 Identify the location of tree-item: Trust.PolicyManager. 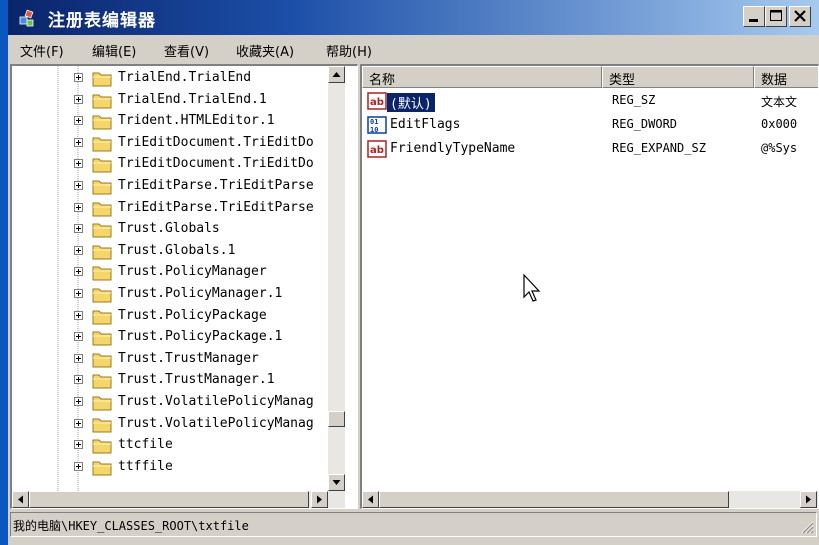
(177, 272).